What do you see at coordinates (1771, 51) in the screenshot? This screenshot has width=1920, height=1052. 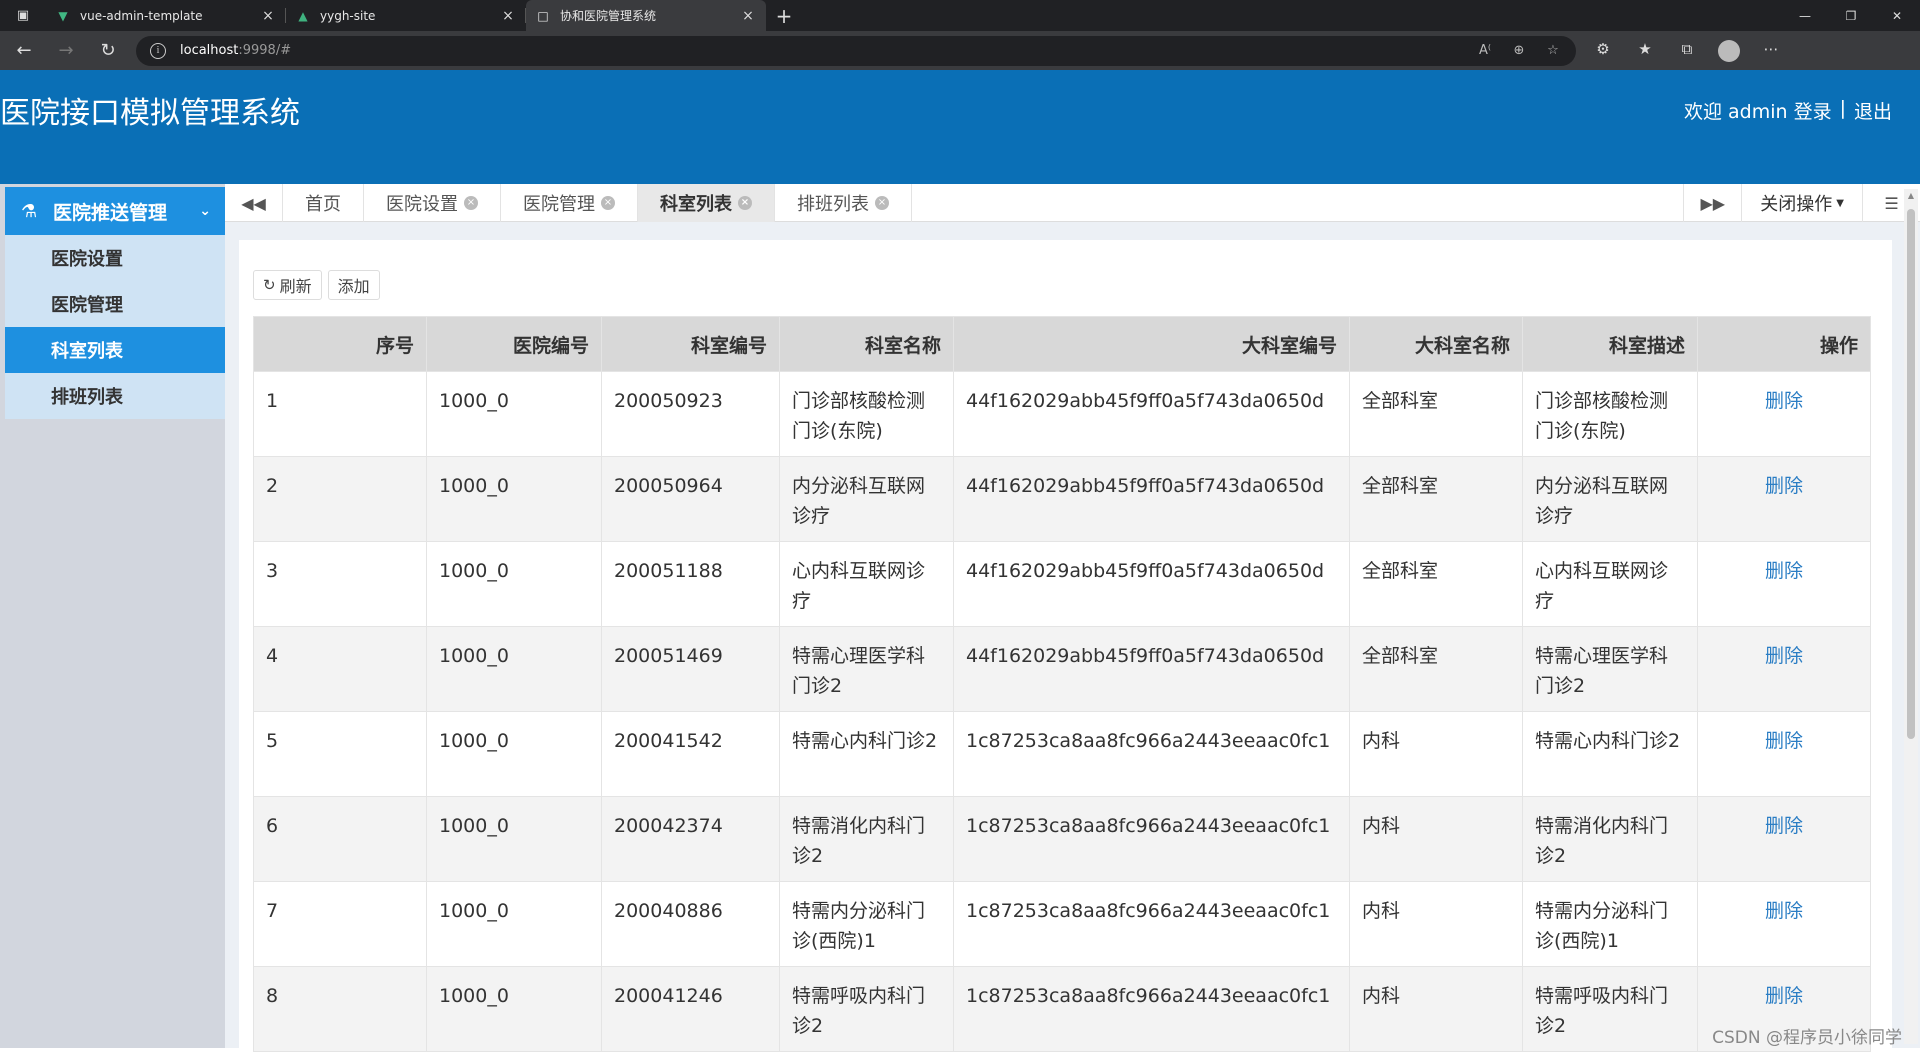 I see `more-icon: ⋯` at bounding box center [1771, 51].